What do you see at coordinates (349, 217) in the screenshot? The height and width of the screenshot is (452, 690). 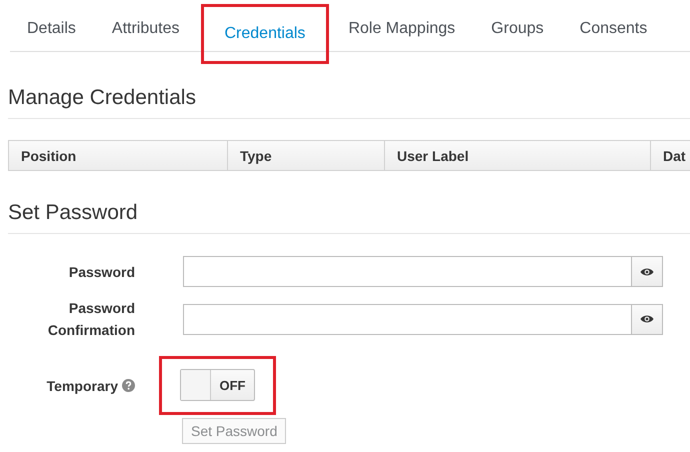 I see `section-heading: Set Password` at bounding box center [349, 217].